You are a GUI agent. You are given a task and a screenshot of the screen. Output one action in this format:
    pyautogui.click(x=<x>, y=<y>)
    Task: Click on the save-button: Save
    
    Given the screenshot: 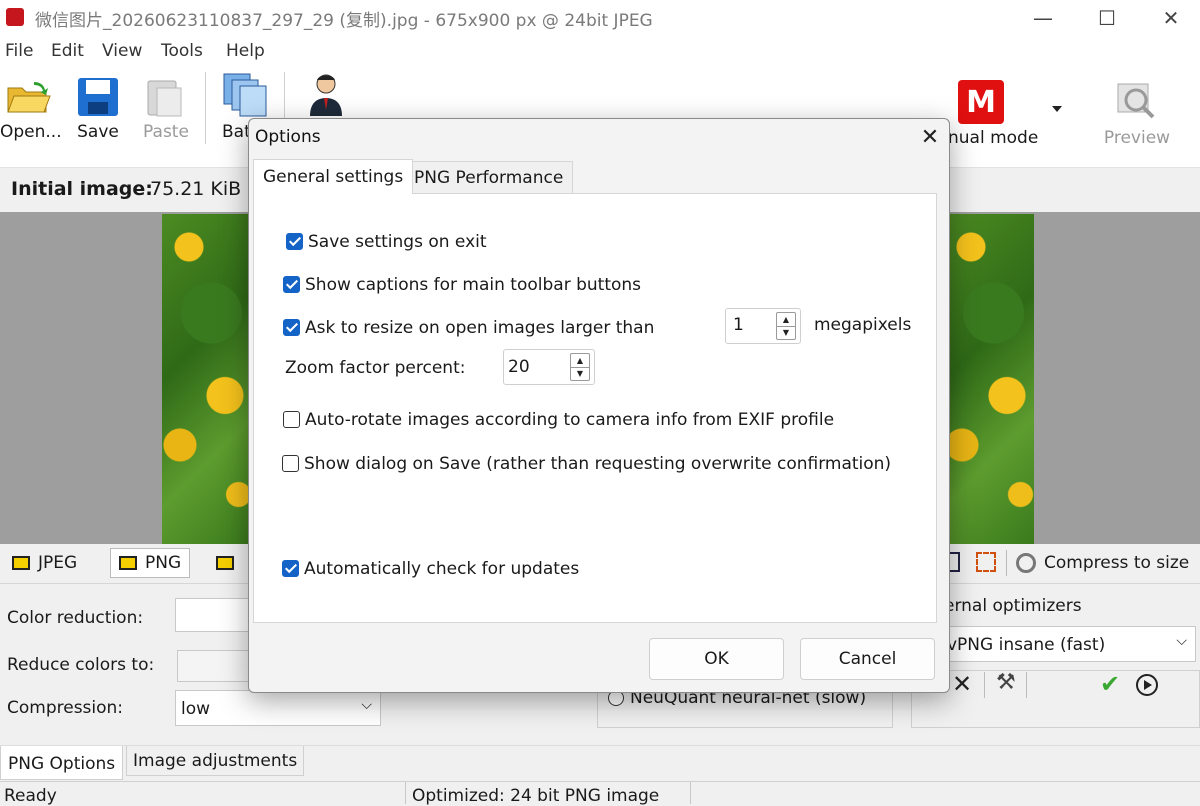 What is the action you would take?
    pyautogui.click(x=98, y=132)
    